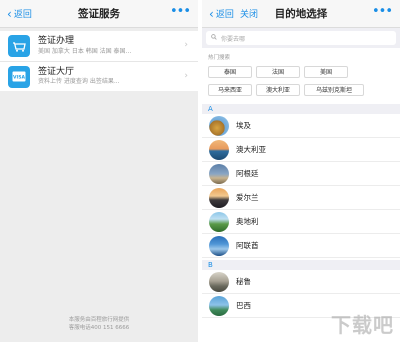  What do you see at coordinates (230, 72) in the screenshot?
I see `hot-chip: 泰国` at bounding box center [230, 72].